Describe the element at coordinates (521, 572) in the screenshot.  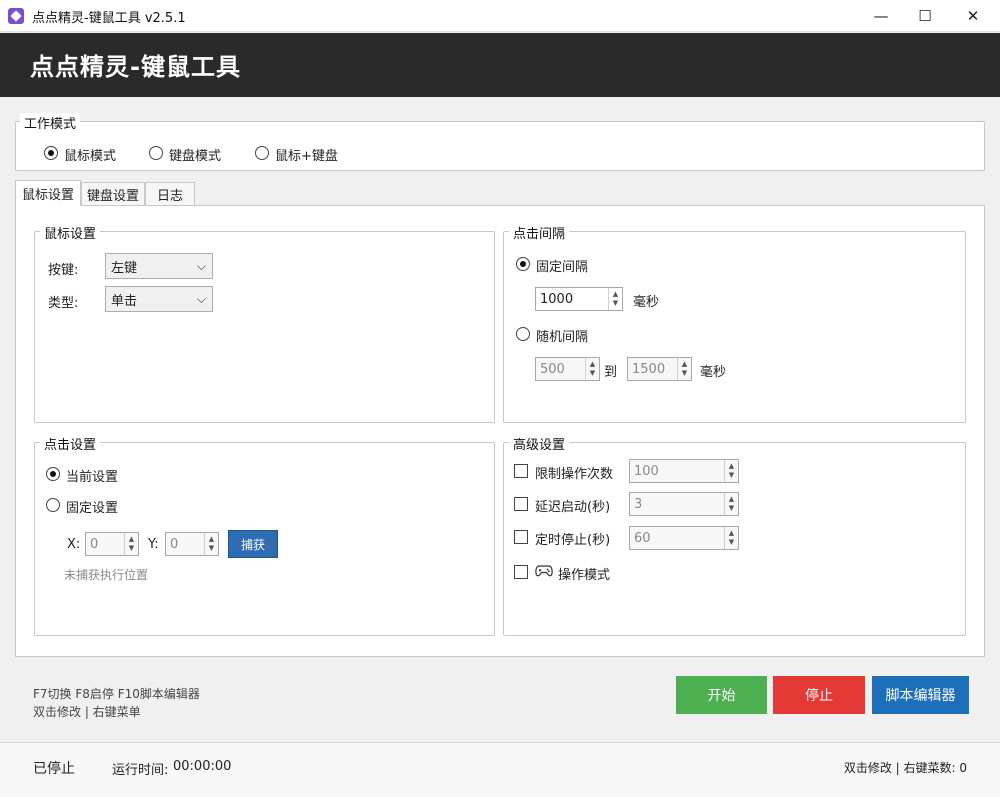
I see `gamepad-mode-checkbox` at that location.